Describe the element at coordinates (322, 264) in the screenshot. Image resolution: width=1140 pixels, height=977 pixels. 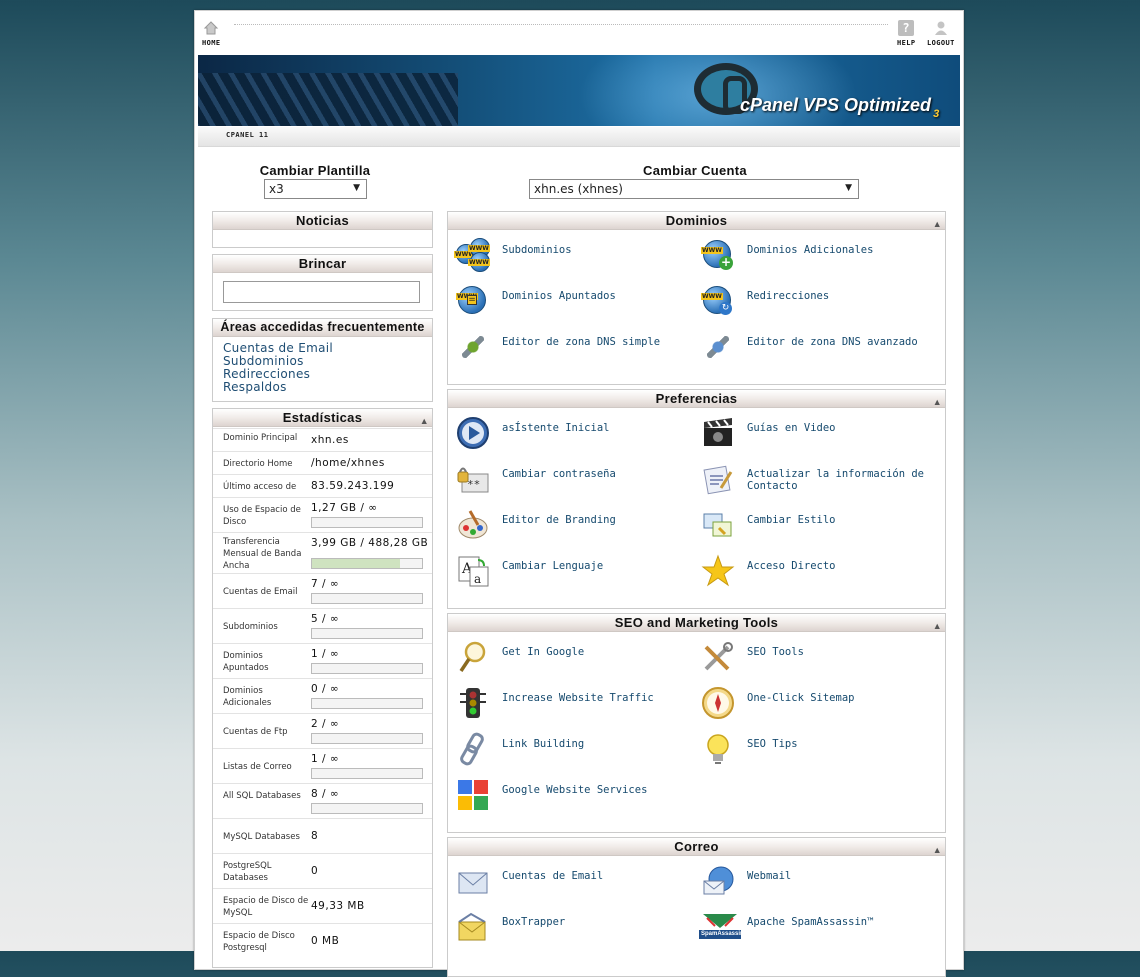
I see `jump-title: Brincar` at that location.